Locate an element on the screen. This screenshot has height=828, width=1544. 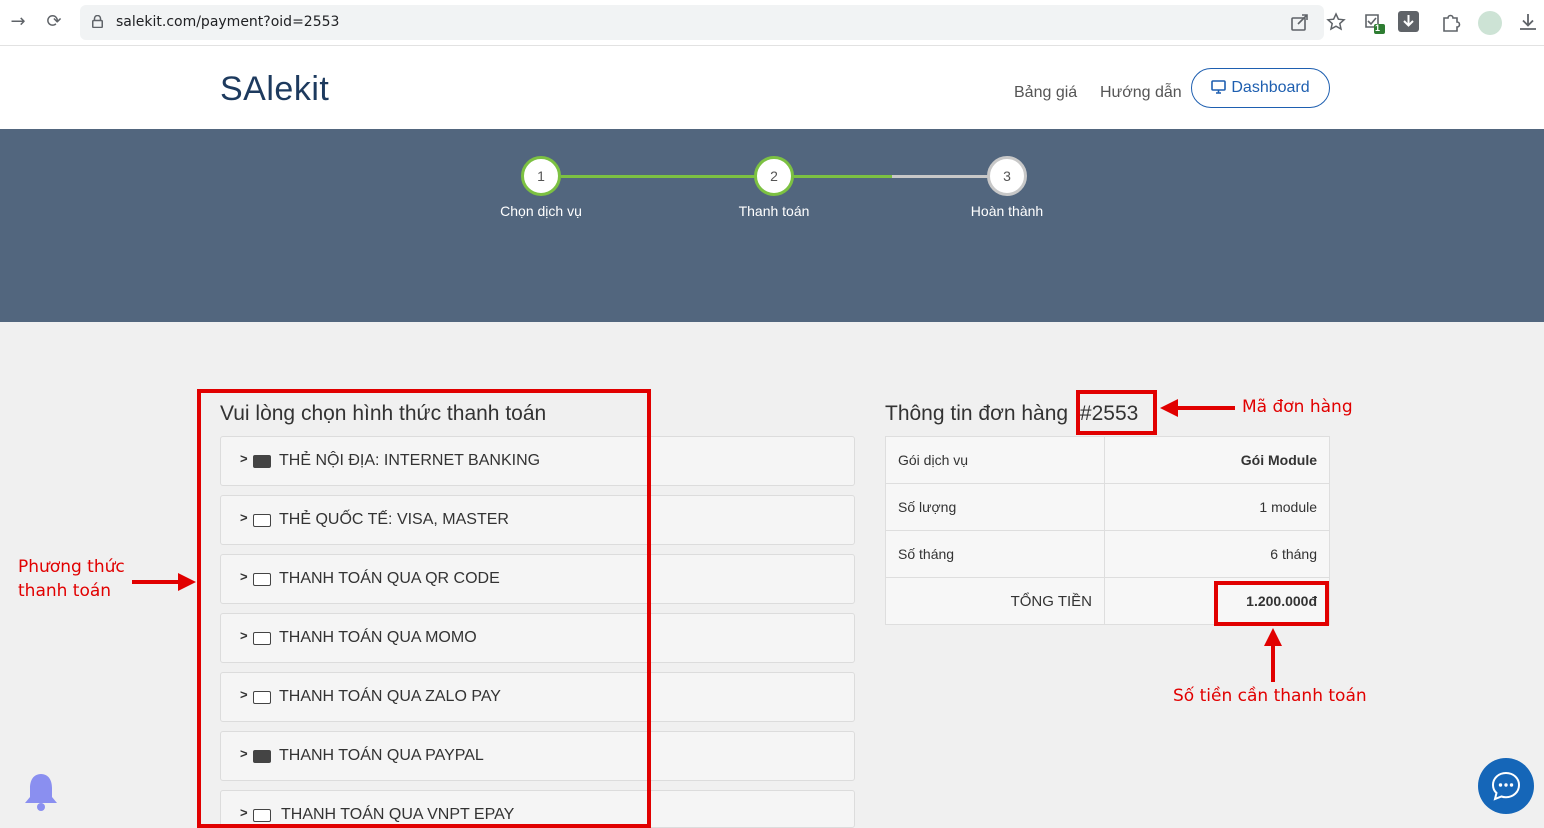
annotation-payment-method-line1: Phương thức is located at coordinates (71, 567).